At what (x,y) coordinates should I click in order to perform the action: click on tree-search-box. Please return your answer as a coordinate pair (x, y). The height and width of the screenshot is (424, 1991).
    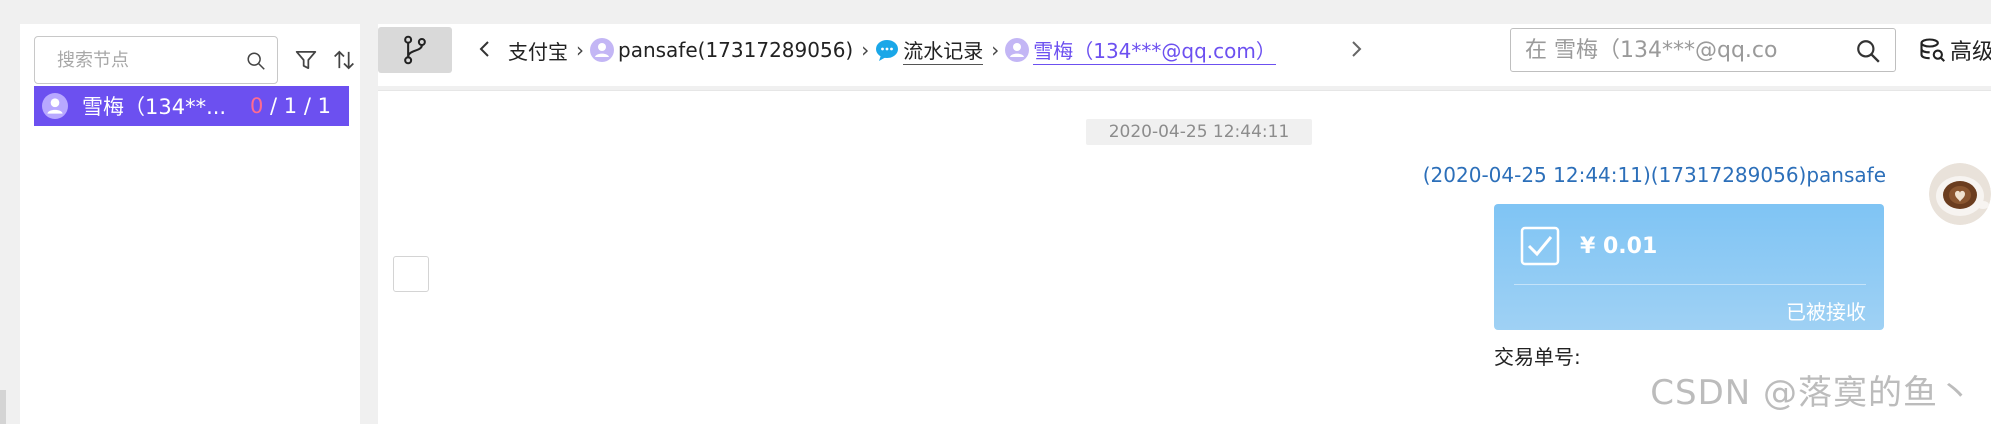
    Looking at the image, I should click on (156, 60).